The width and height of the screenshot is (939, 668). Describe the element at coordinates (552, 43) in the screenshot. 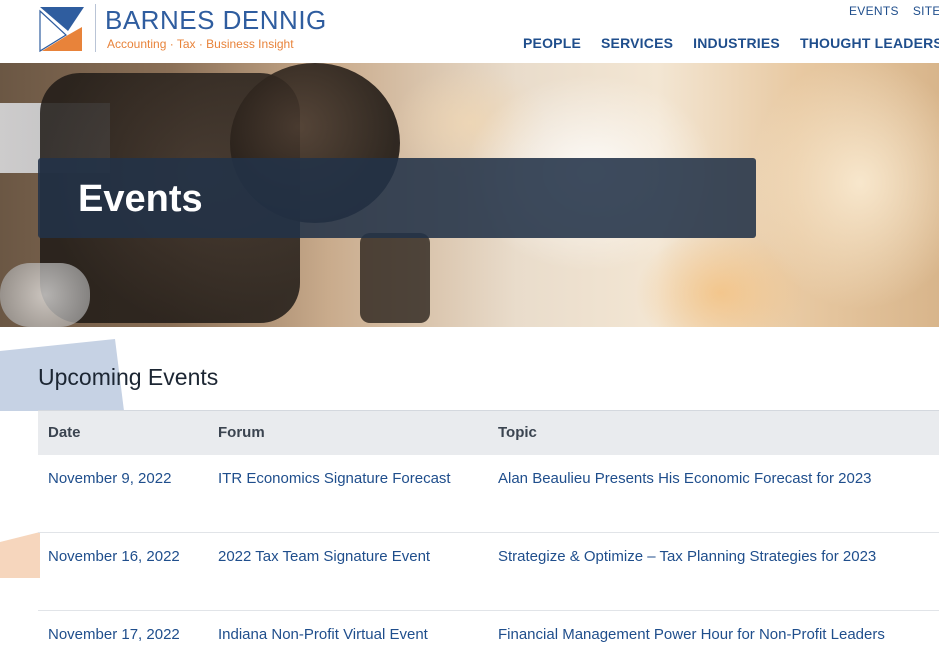

I see `nav-item-people: PEOPLE` at that location.